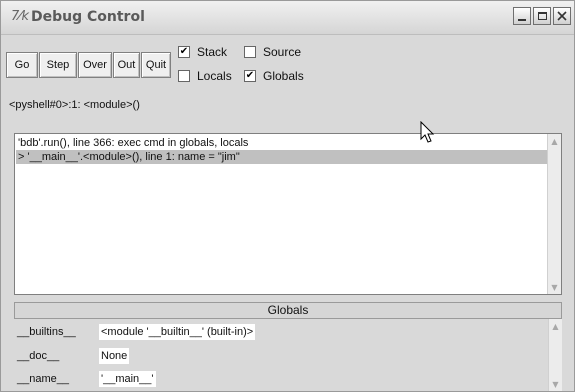 This screenshot has height=392, width=575. What do you see at coordinates (126, 65) in the screenshot?
I see `out-button: Out` at bounding box center [126, 65].